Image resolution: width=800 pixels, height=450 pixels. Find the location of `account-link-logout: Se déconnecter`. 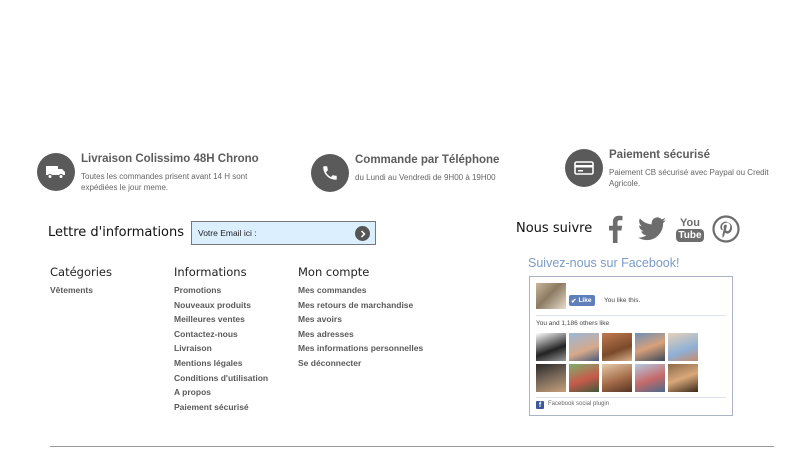

account-link-logout: Se déconnecter is located at coordinates (360, 363).